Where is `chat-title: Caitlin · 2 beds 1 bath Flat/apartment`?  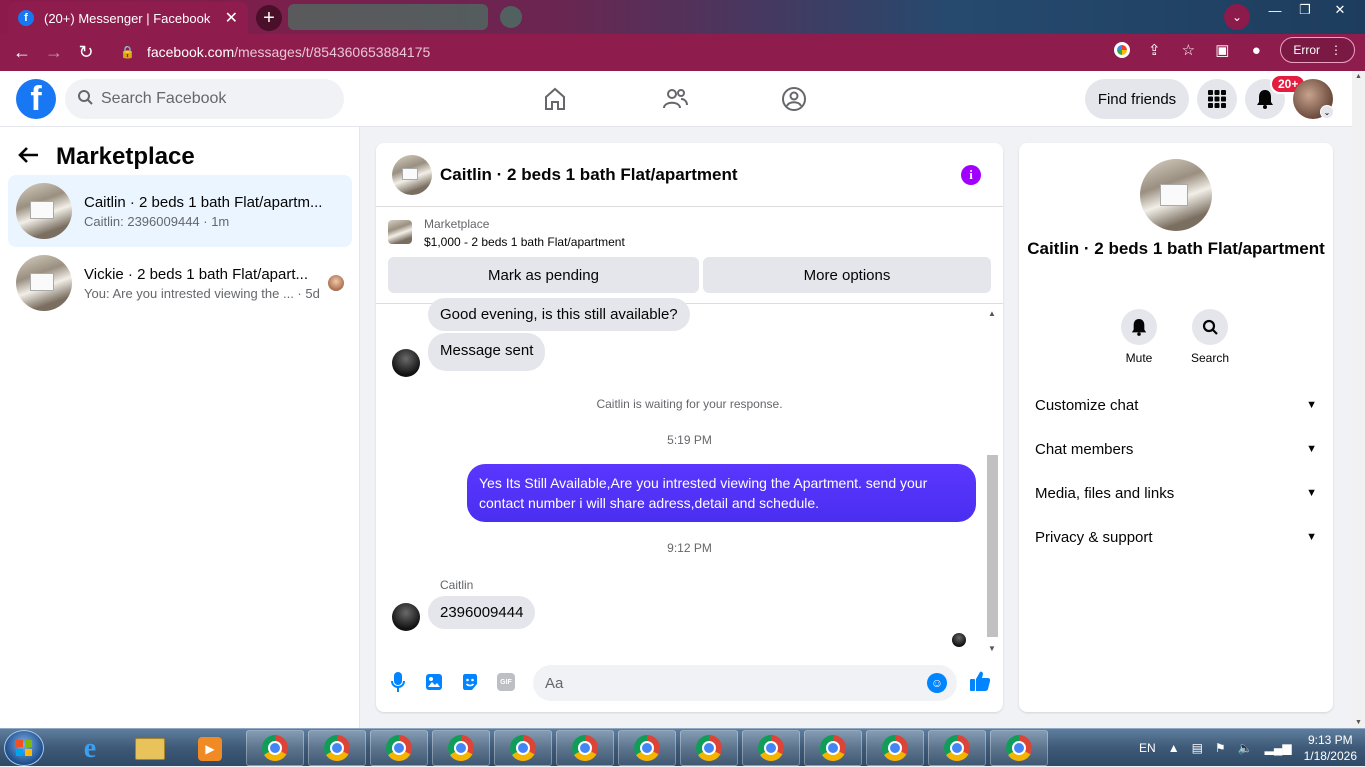 chat-title: Caitlin · 2 beds 1 bath Flat/apartment is located at coordinates (589, 175).